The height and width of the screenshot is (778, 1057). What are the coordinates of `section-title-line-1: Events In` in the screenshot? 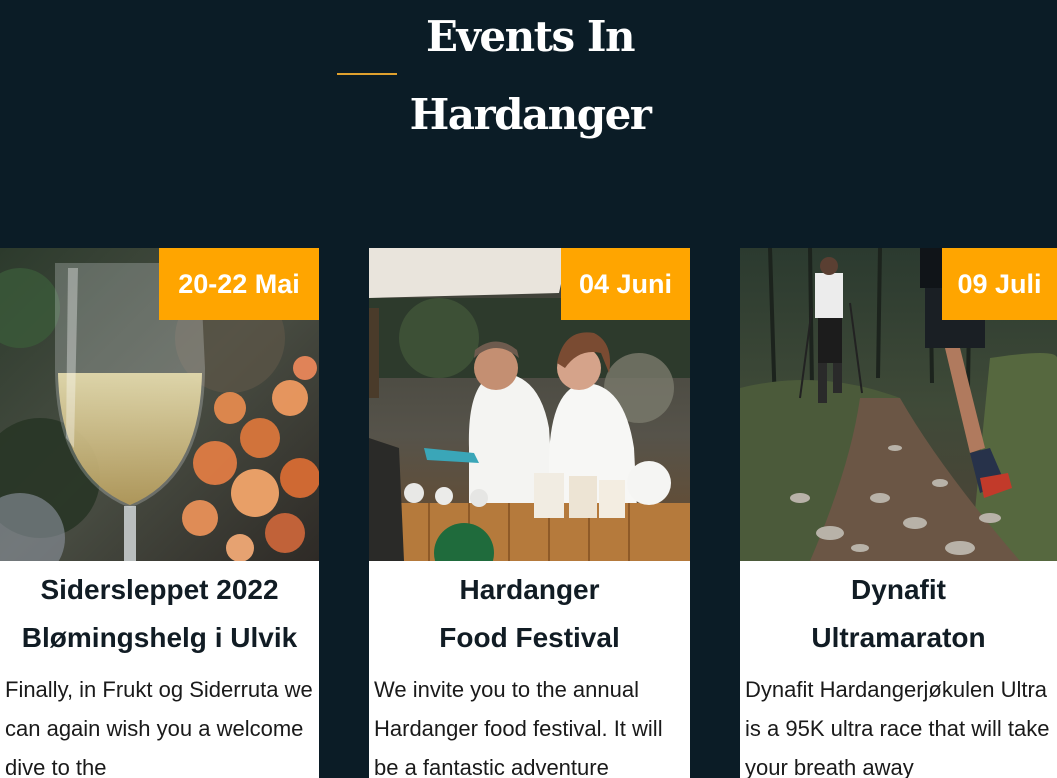 It's located at (530, 36).